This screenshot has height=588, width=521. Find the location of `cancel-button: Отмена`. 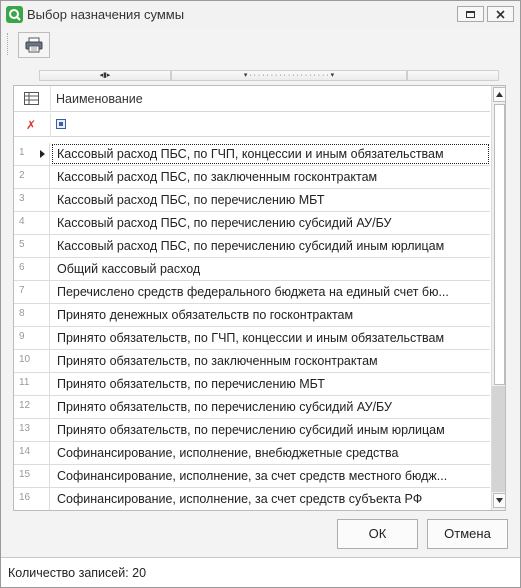

cancel-button: Отмена is located at coordinates (467, 534).